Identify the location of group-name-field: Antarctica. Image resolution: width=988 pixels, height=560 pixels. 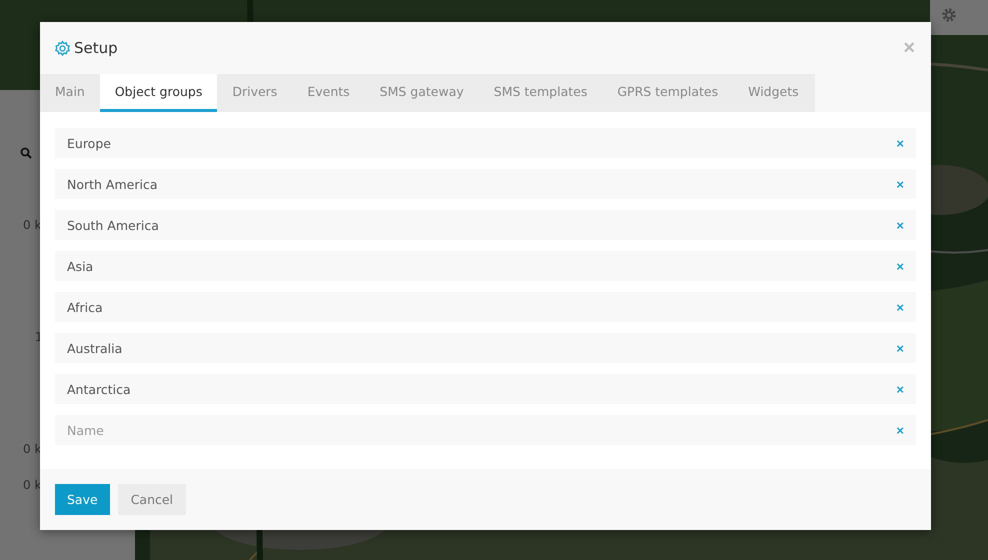
(472, 389).